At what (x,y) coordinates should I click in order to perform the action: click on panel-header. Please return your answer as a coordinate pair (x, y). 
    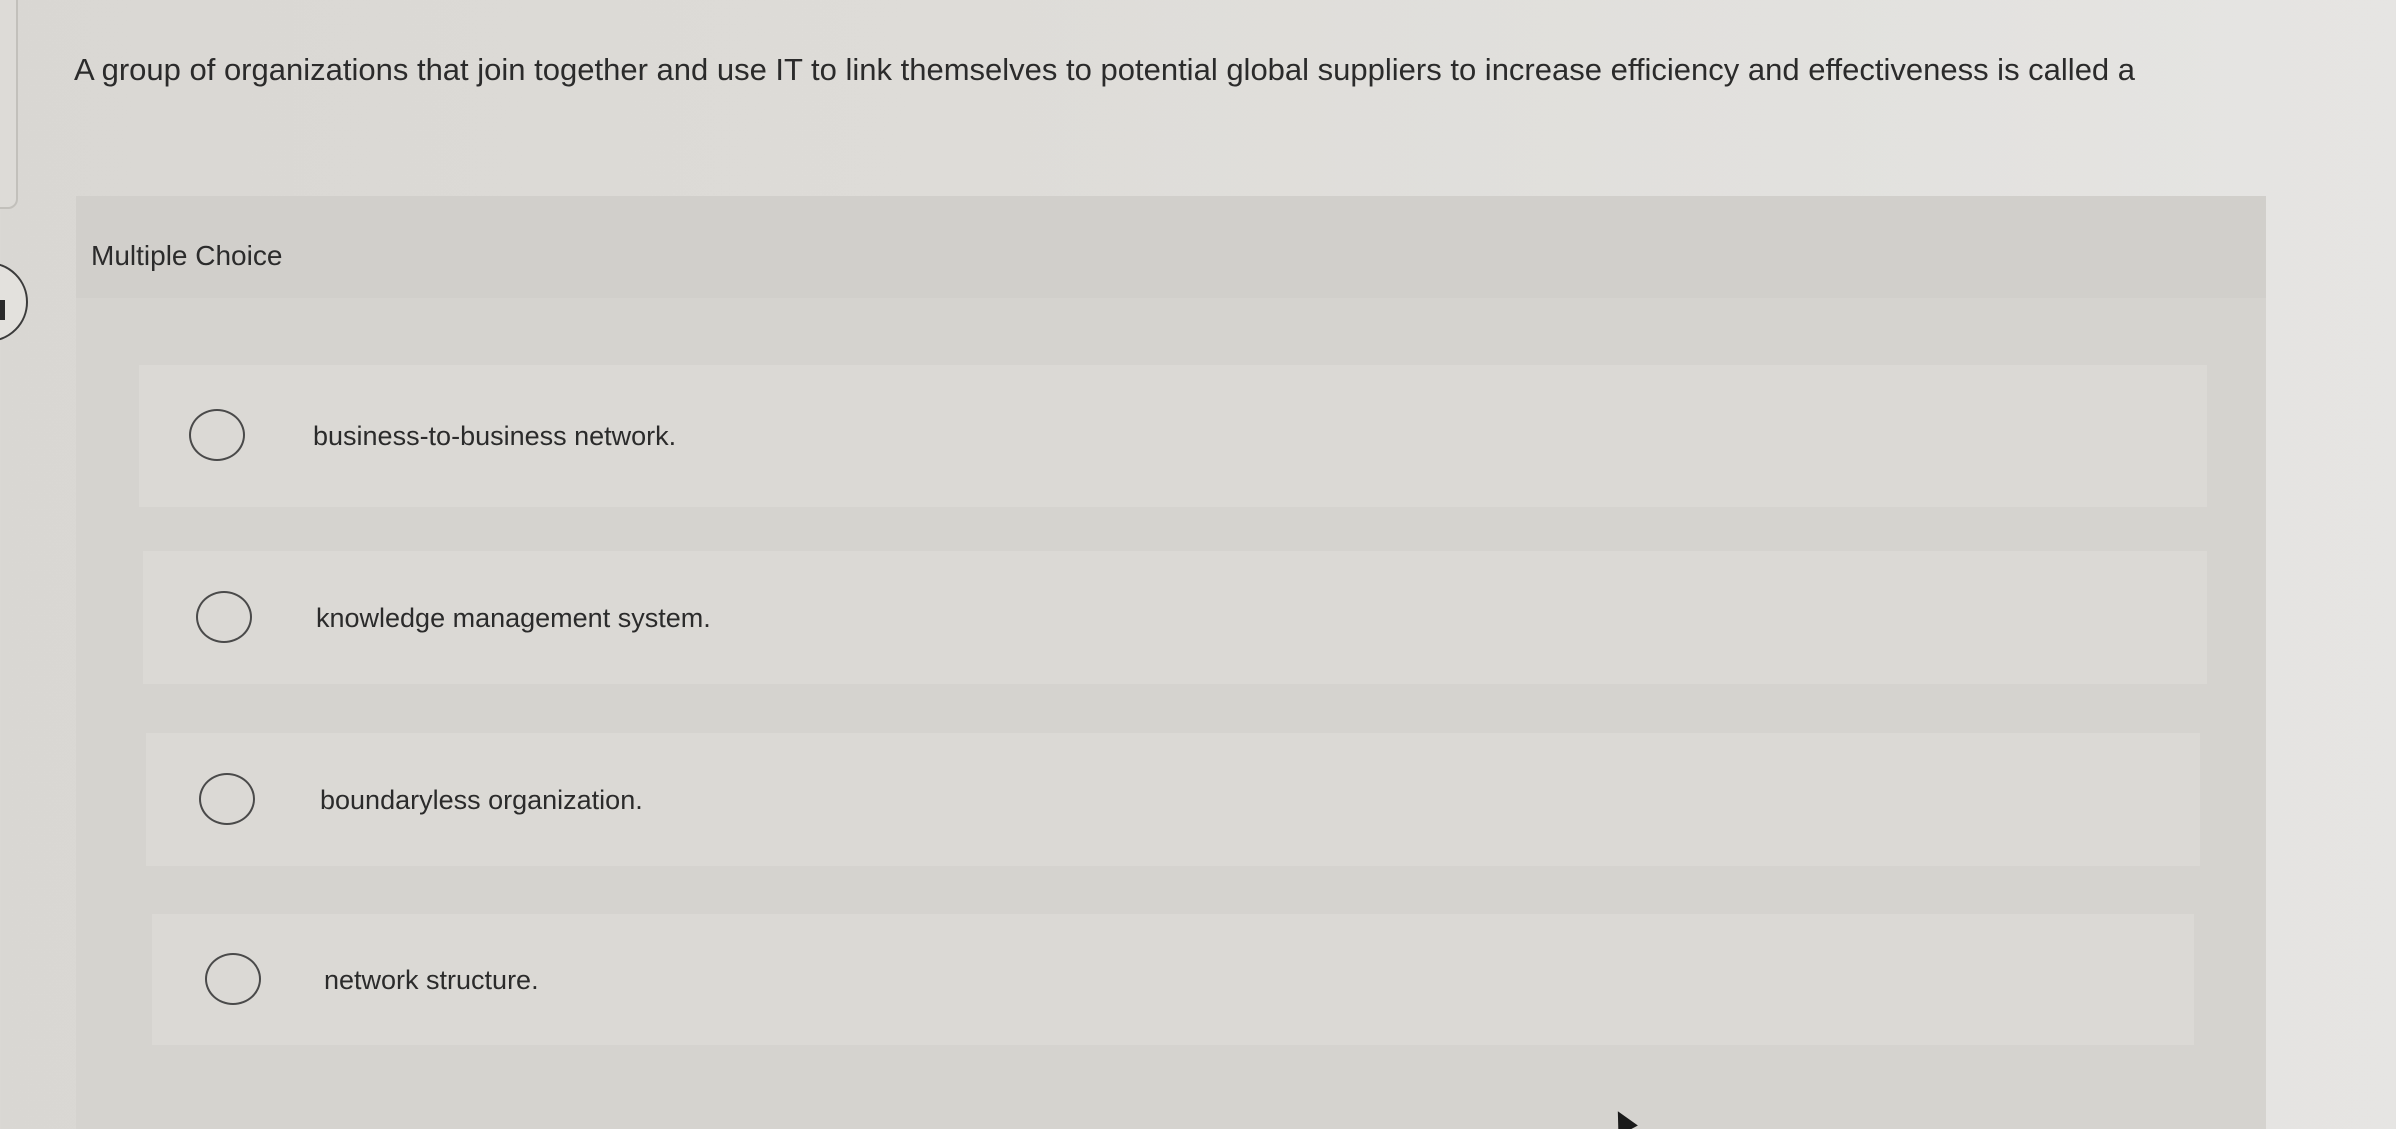
    Looking at the image, I should click on (1171, 247).